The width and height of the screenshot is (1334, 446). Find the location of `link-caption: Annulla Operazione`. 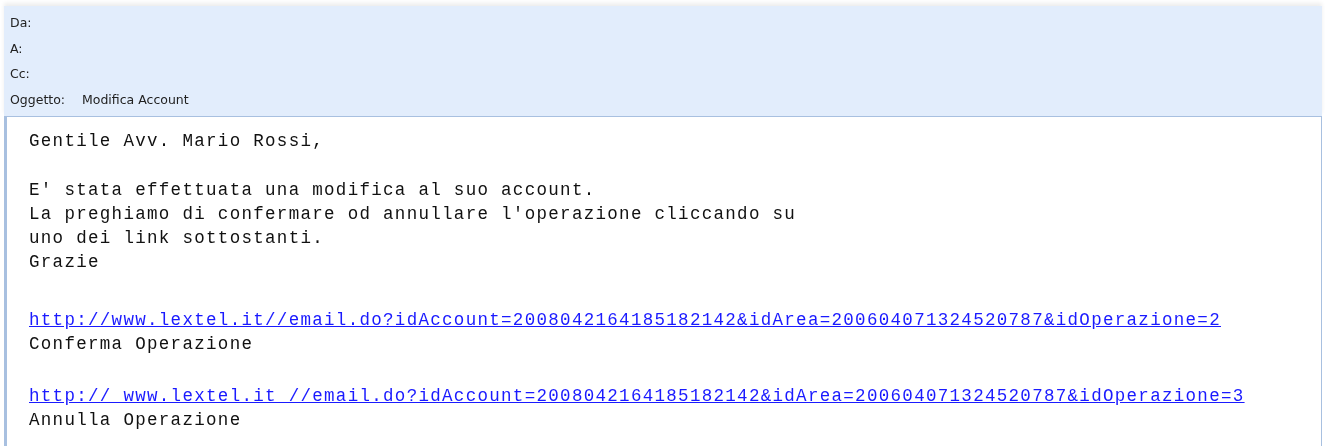

link-caption: Annulla Operazione is located at coordinates (136, 420).